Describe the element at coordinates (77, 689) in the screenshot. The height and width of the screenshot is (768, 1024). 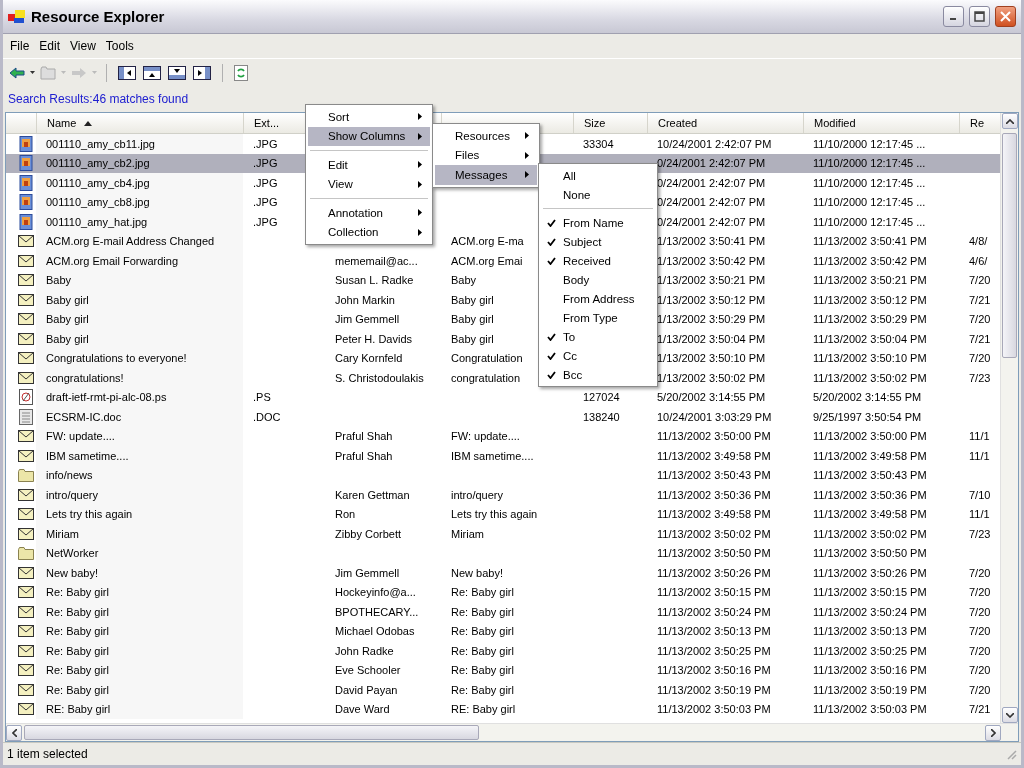
I see `file-name: Re: Baby girl` at that location.